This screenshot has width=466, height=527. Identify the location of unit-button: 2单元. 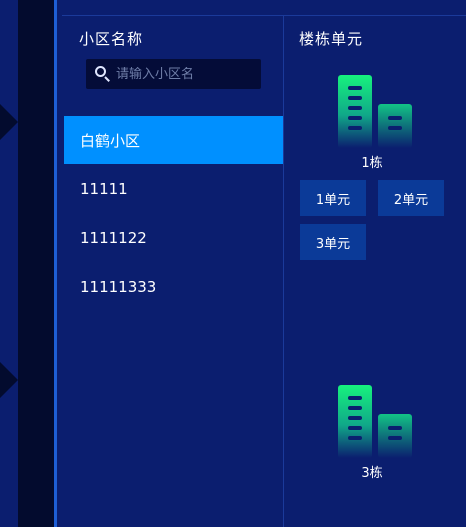
(411, 198).